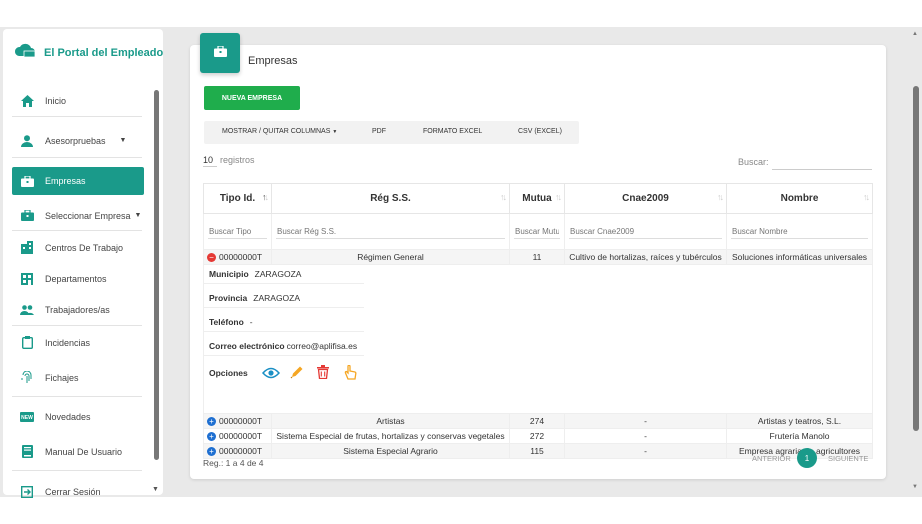 Image resolution: width=922 pixels, height=524 pixels. I want to click on page-title: Empresas, so click(273, 61).